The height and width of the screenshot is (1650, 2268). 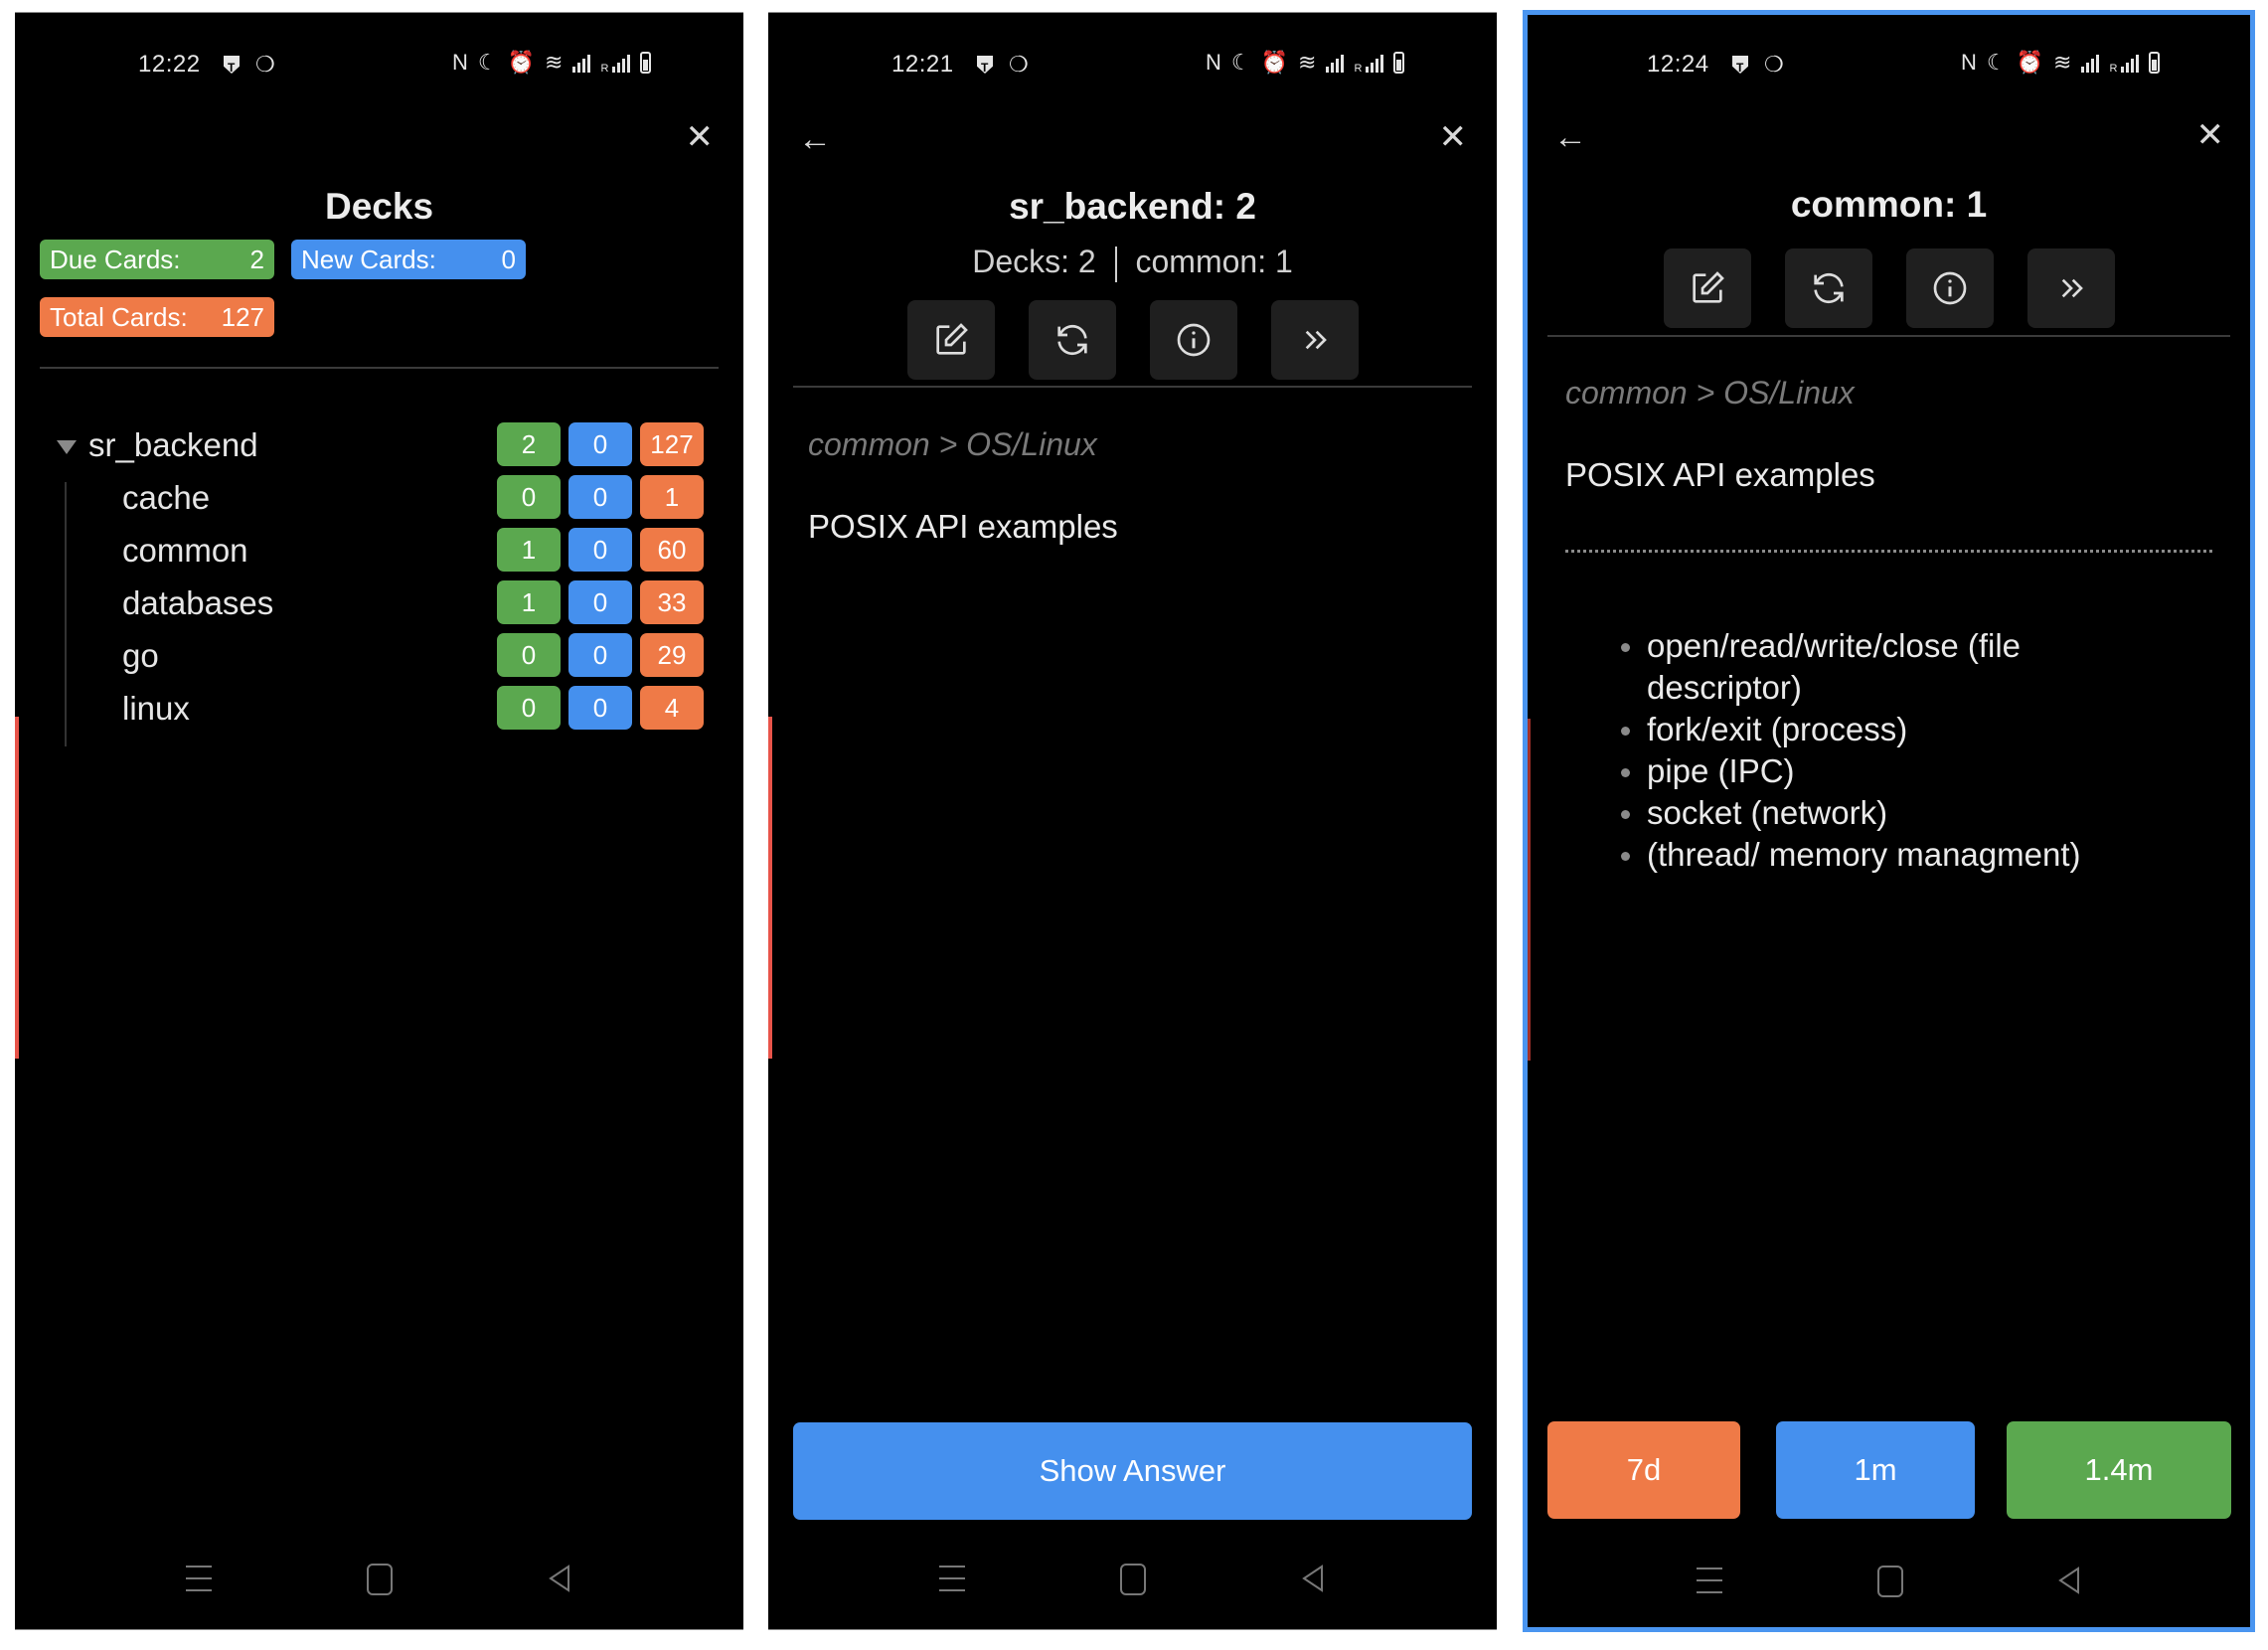 I want to click on total-count: 127, so click(x=672, y=444).